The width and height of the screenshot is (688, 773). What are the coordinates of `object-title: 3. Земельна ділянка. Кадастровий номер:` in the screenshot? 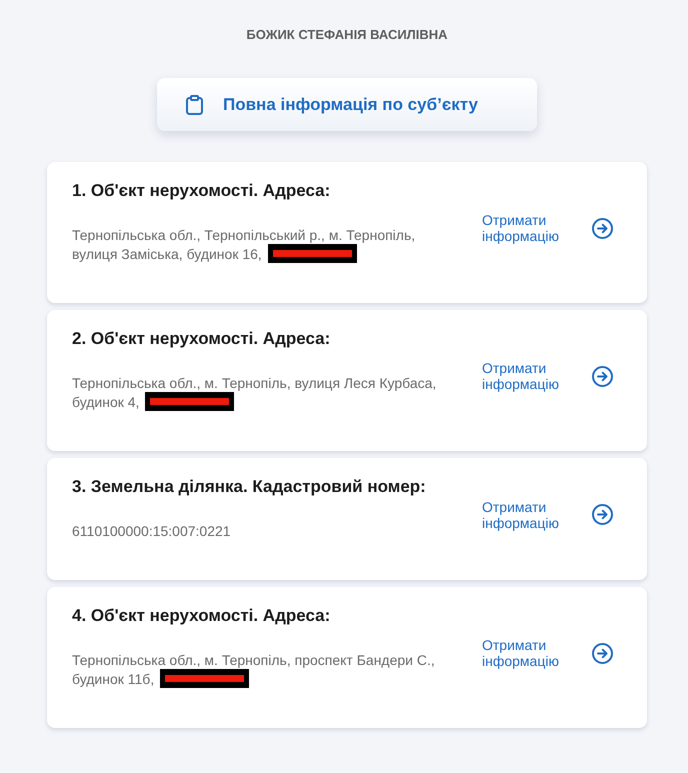 It's located at (249, 487).